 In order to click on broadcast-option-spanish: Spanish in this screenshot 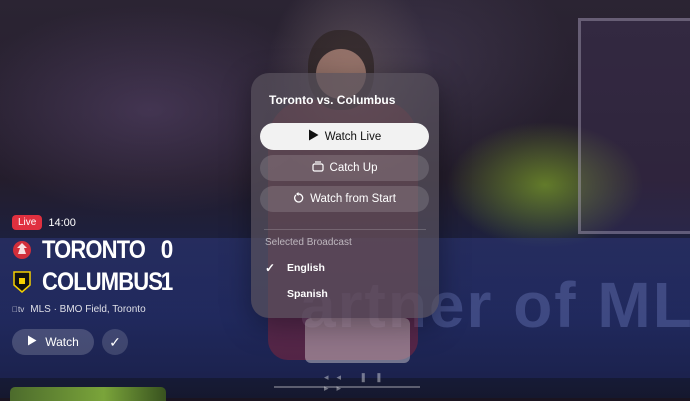, I will do `click(296, 294)`.